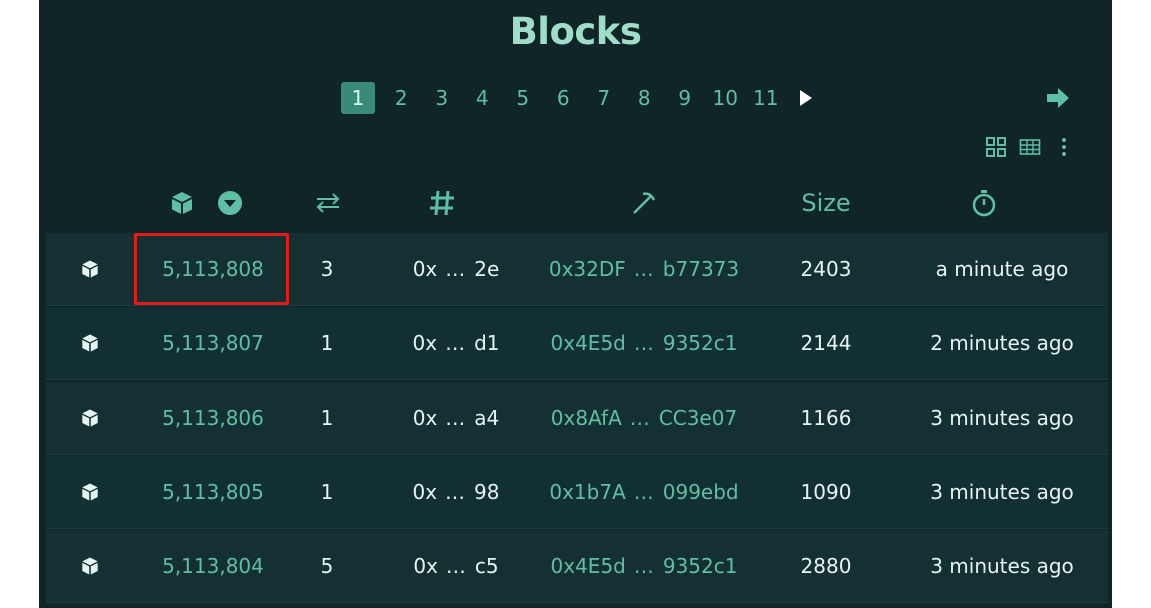  I want to click on miner-address-link: 0x1b7A … 099ebd, so click(644, 492).